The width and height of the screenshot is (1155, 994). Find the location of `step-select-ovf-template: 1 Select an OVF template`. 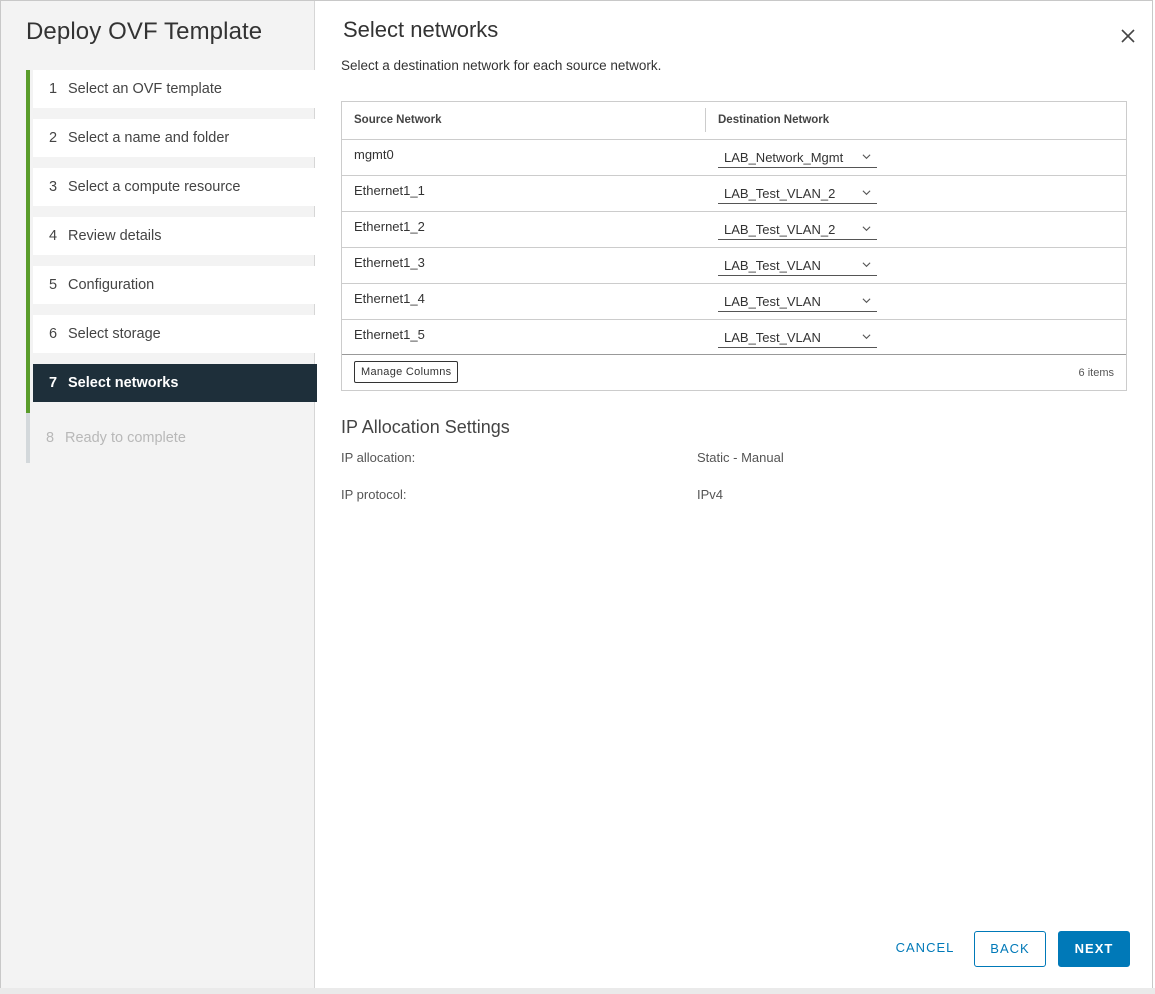

step-select-ovf-template: 1 Select an OVF template is located at coordinates (175, 89).